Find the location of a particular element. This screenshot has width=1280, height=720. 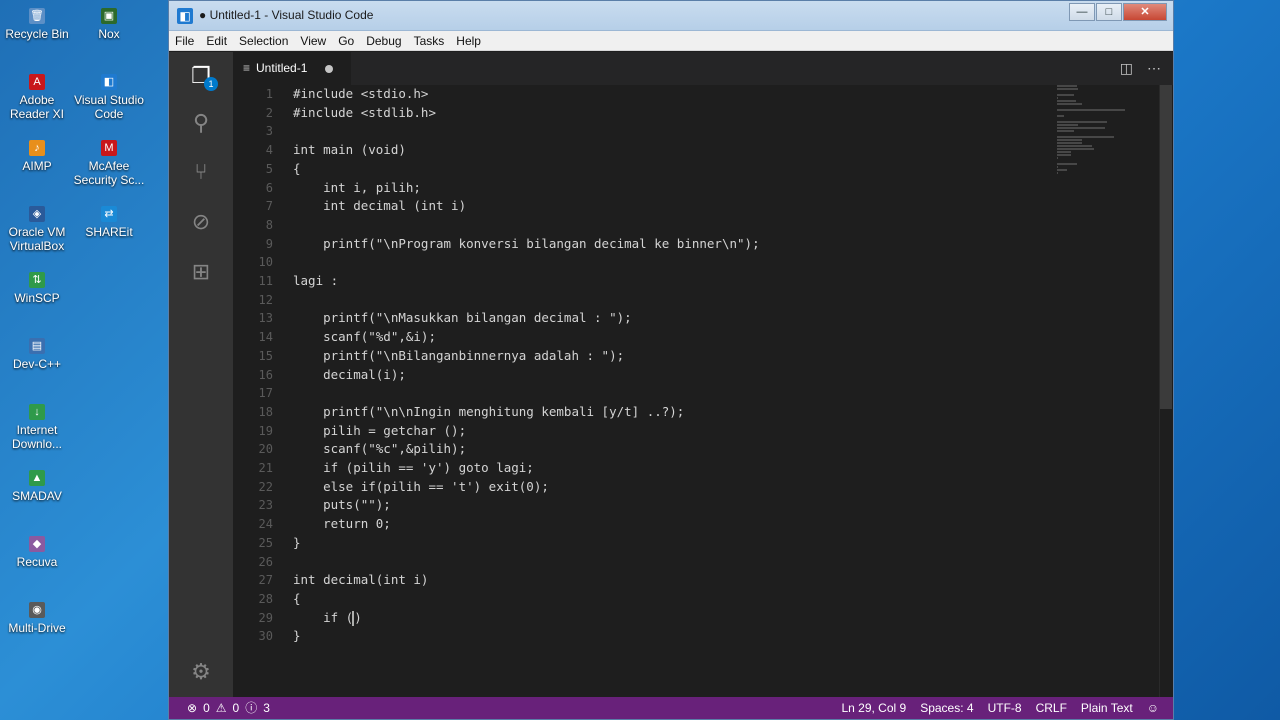

code-line: 8 is located at coordinates (703, 225).